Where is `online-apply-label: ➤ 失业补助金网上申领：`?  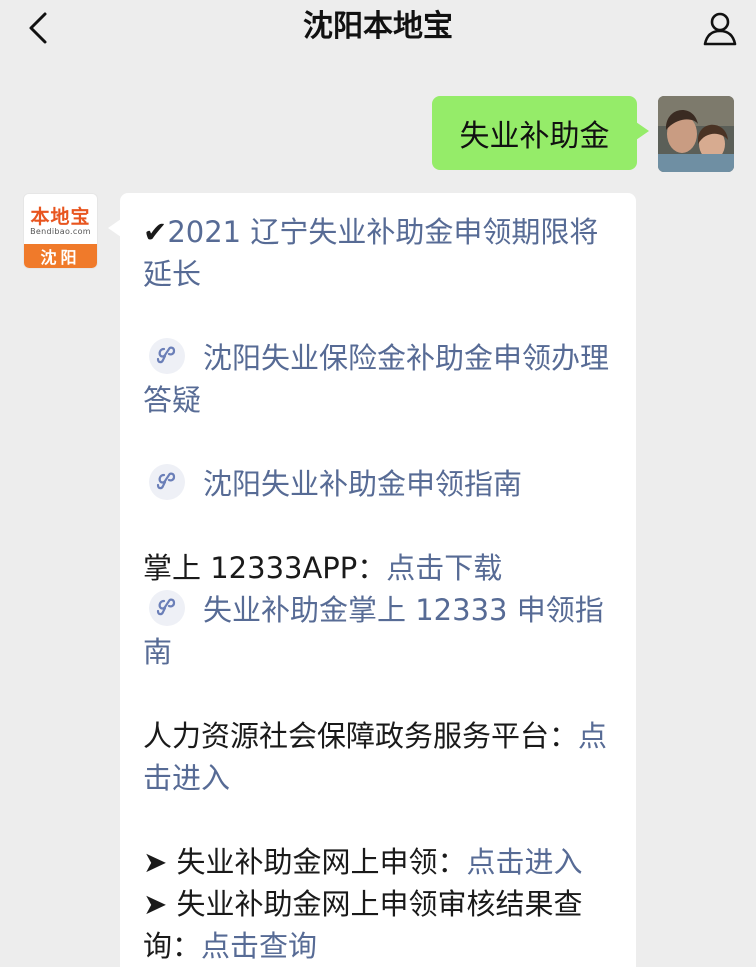 online-apply-label: ➤ 失业补助金网上申领： is located at coordinates (305, 862).